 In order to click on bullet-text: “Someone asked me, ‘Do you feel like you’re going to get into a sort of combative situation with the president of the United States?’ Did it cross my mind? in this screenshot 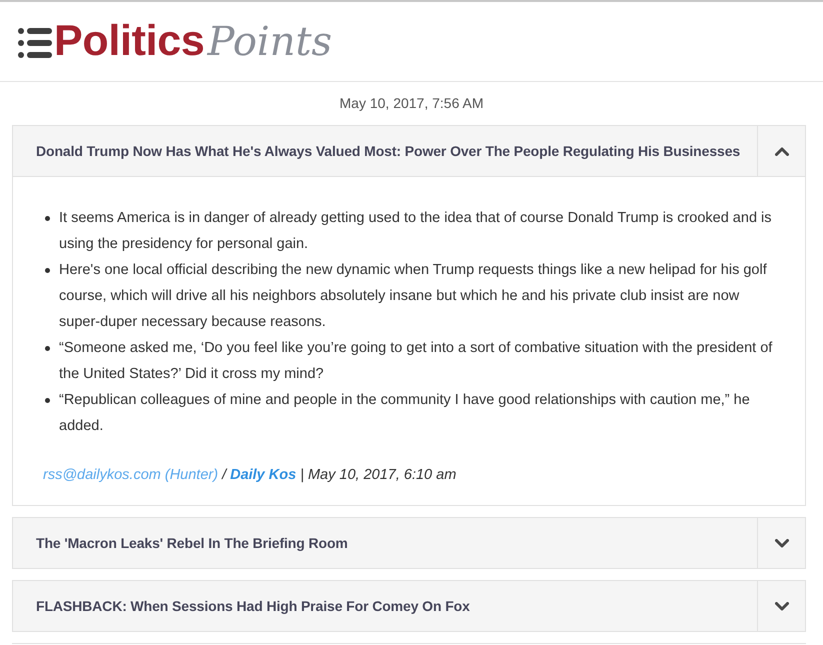, I will do `click(416, 361)`.